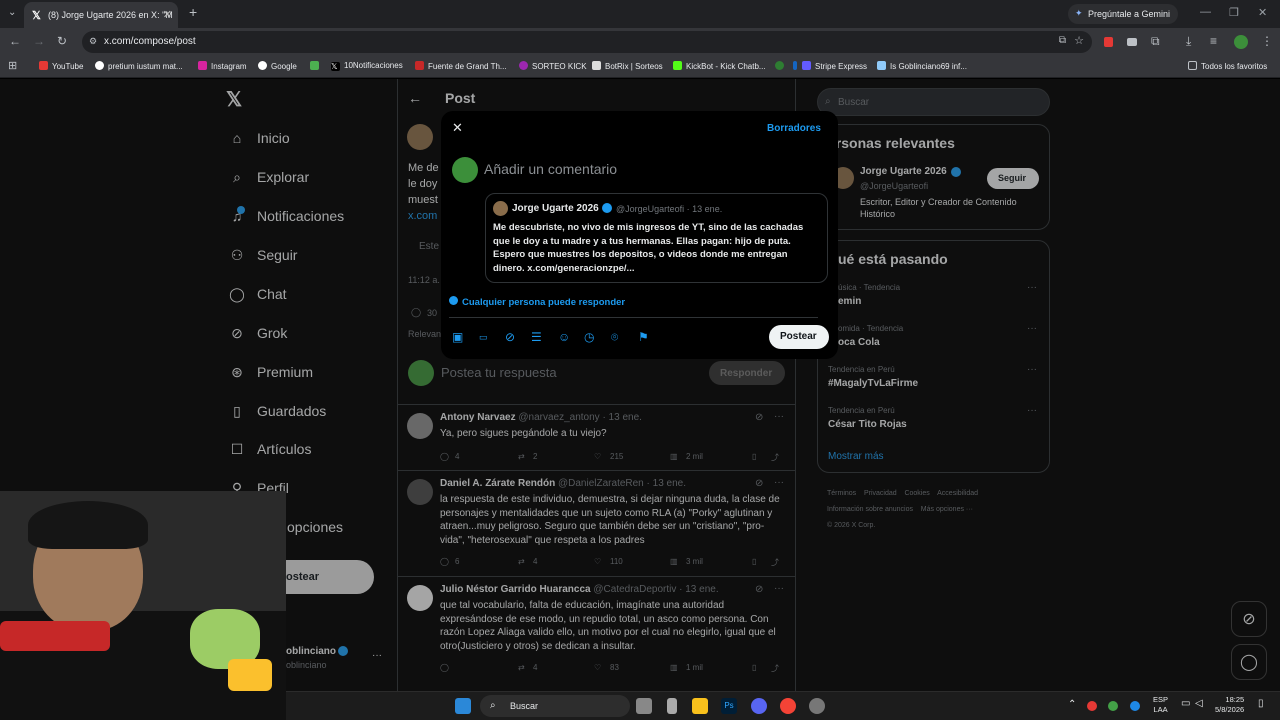  What do you see at coordinates (1062, 40) in the screenshot?
I see `install-icon: ⧉` at bounding box center [1062, 40].